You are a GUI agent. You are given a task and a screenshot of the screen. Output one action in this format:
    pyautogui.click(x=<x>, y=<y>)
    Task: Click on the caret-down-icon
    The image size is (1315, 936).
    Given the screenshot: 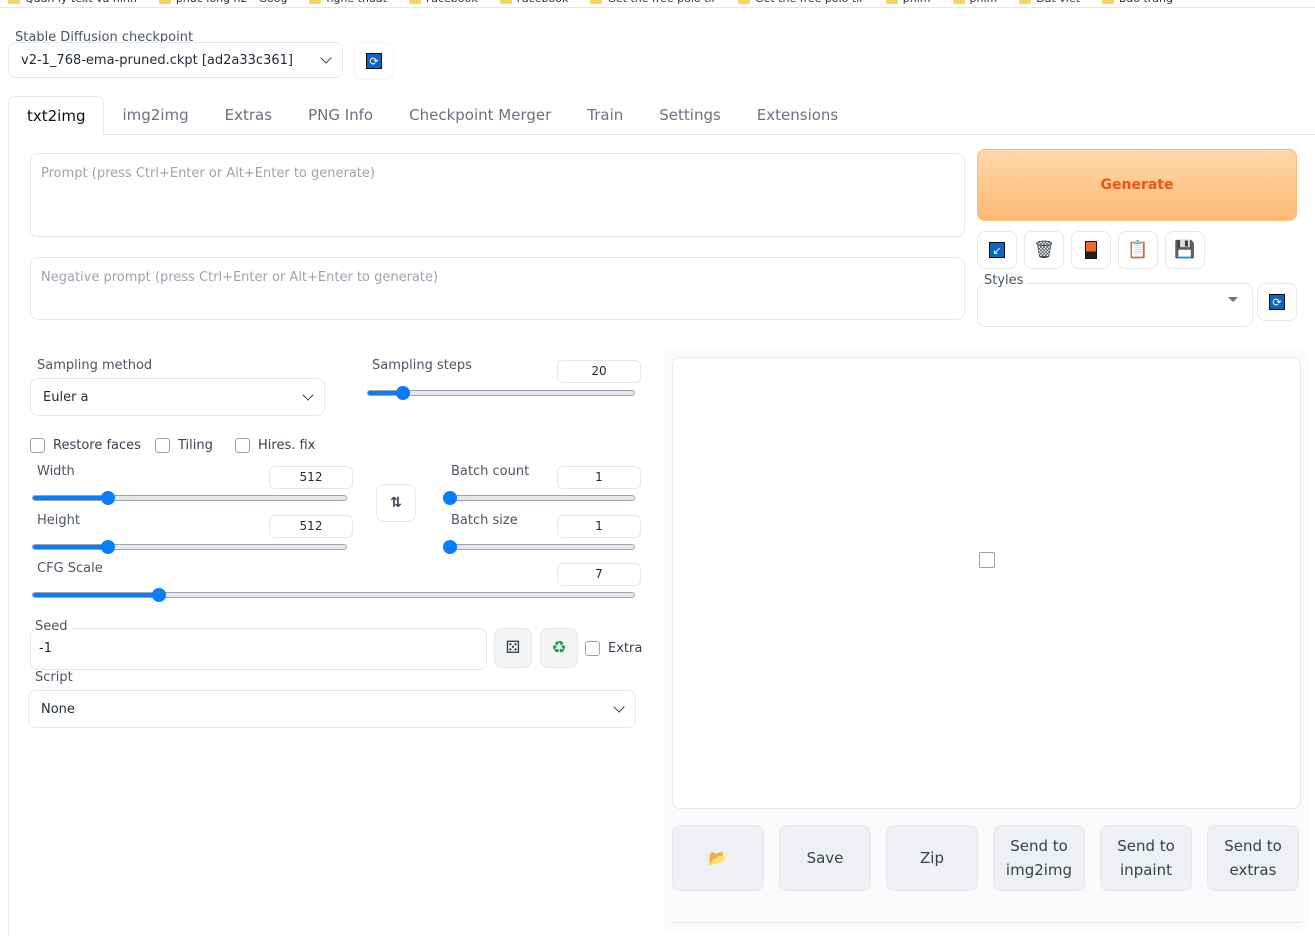 What is the action you would take?
    pyautogui.click(x=1233, y=302)
    